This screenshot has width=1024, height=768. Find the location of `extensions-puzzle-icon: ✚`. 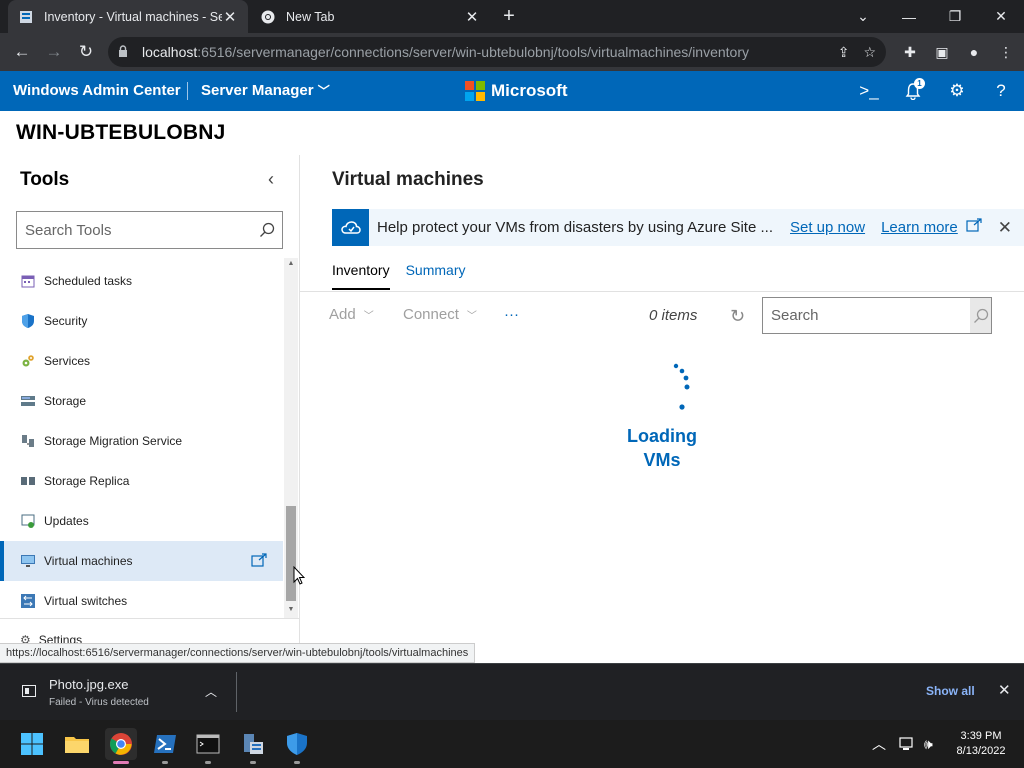

extensions-puzzle-icon: ✚ is located at coordinates (910, 52).